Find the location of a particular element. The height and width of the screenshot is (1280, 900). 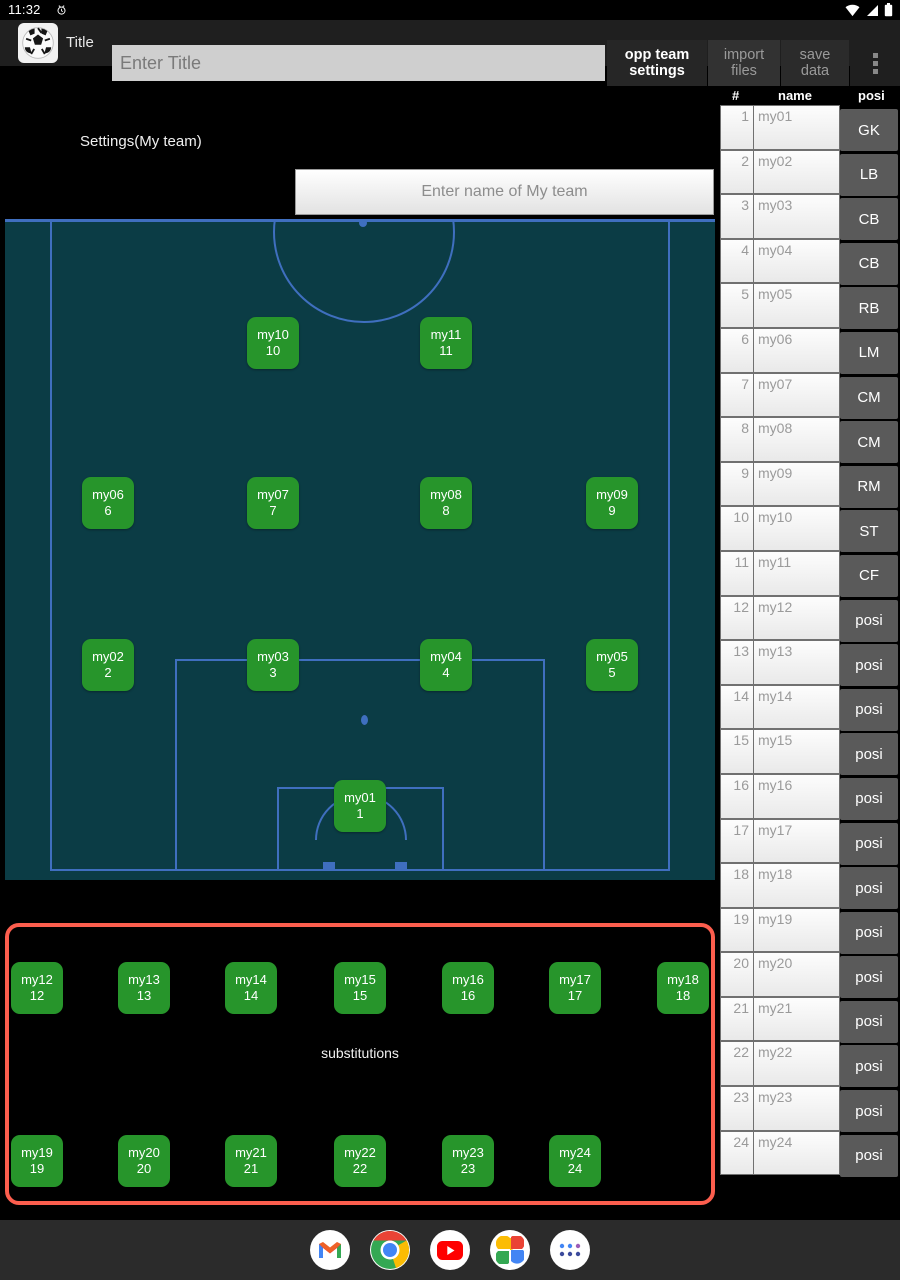

roster-row-position-button: ST is located at coordinates (869, 531).